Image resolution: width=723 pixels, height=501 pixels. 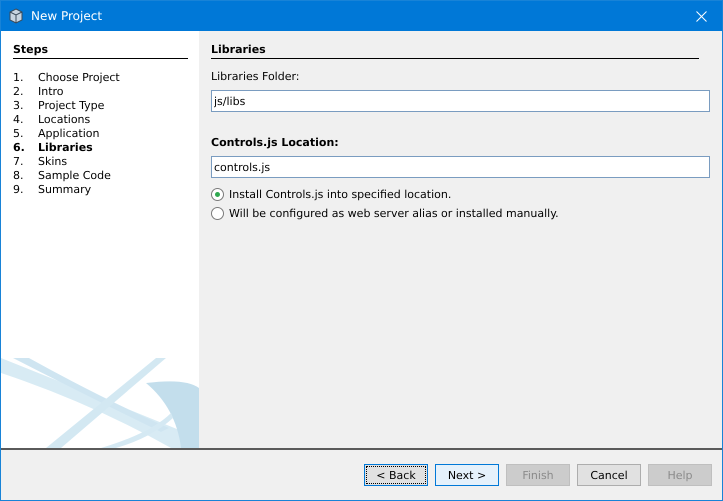 I want to click on step-number: 3., so click(x=18, y=105).